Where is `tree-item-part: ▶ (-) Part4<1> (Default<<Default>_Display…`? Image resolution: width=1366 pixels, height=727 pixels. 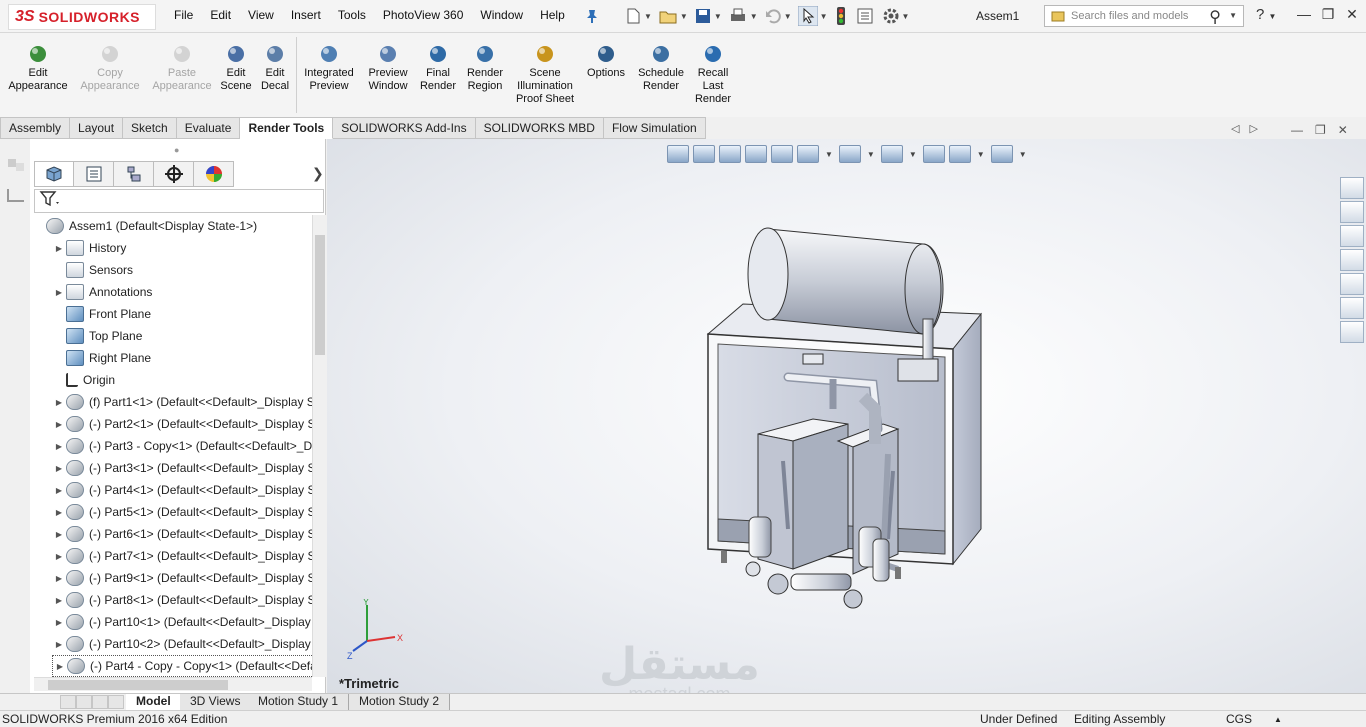
tree-item-part: ▶ (-) Part4<1> (Default<<Default>_Display… is located at coordinates (182, 490).